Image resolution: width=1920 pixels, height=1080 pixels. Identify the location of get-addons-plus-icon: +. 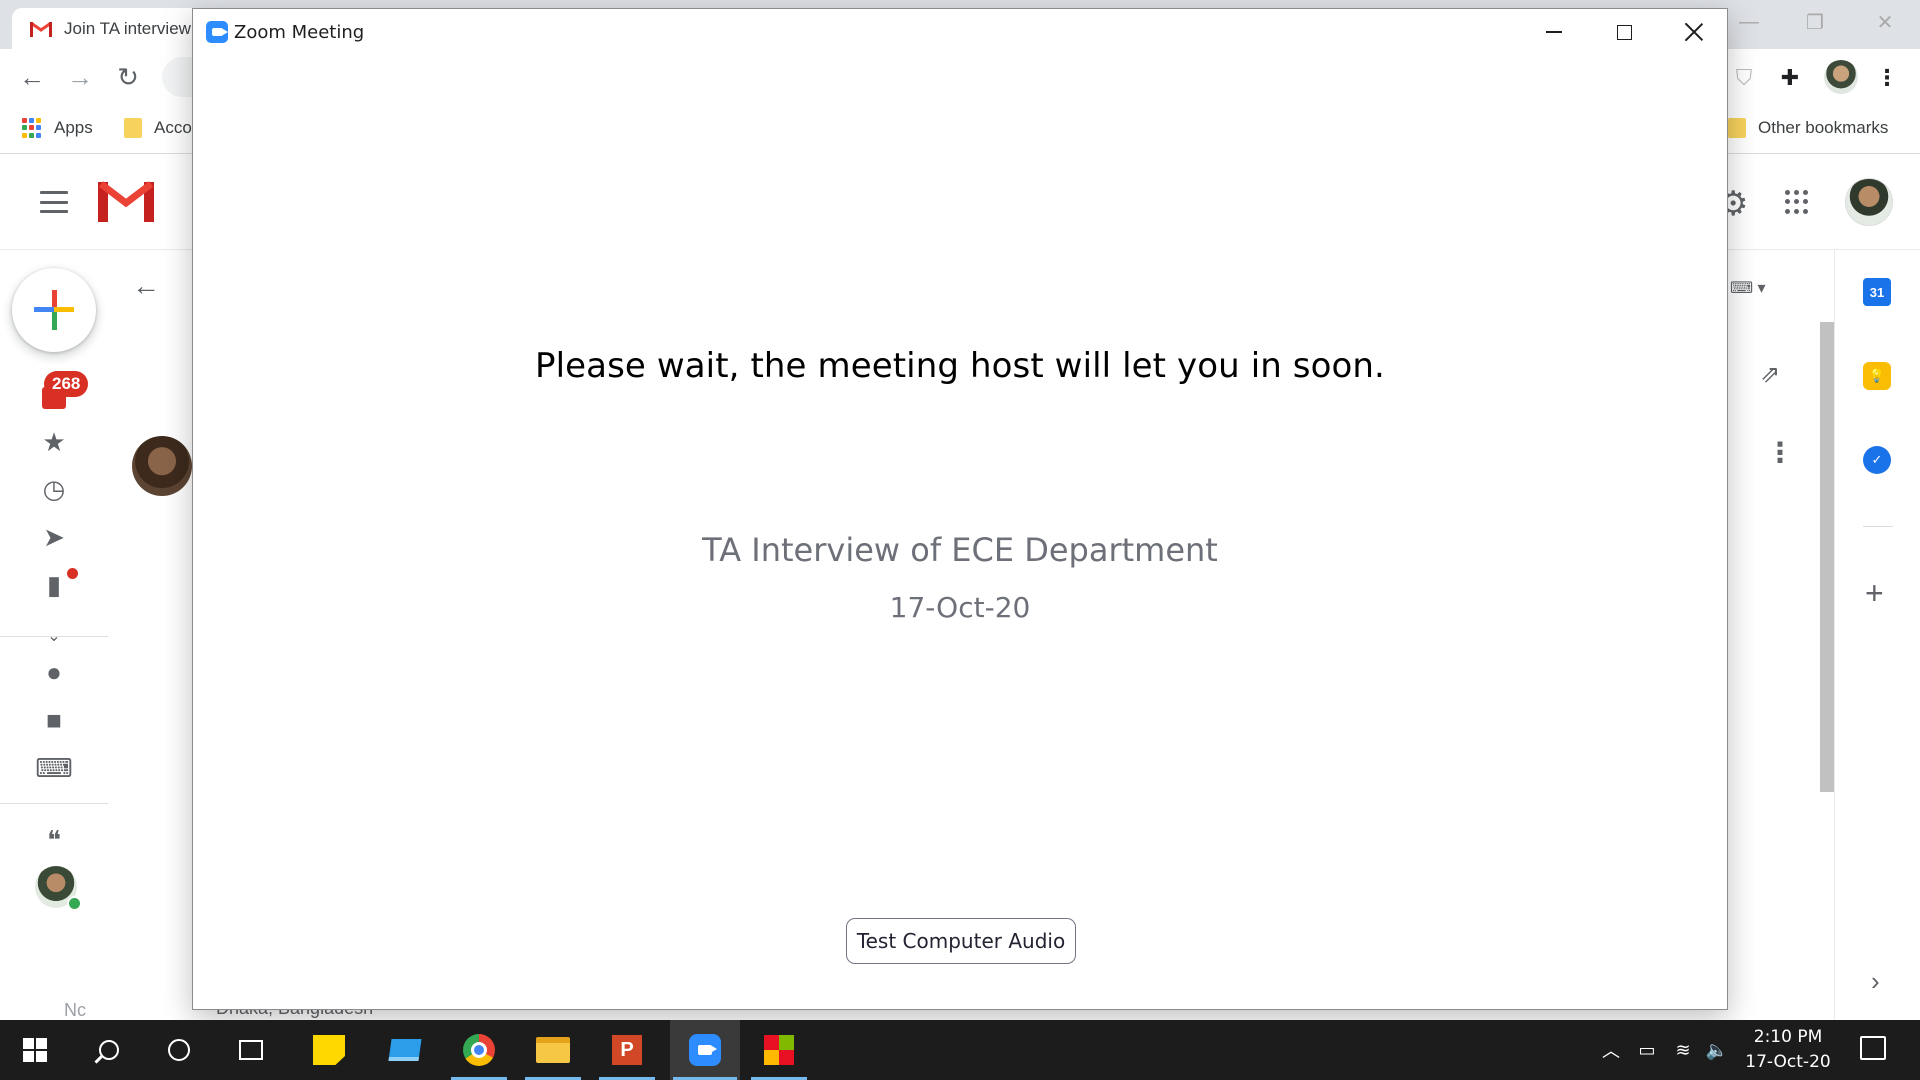
(1874, 593).